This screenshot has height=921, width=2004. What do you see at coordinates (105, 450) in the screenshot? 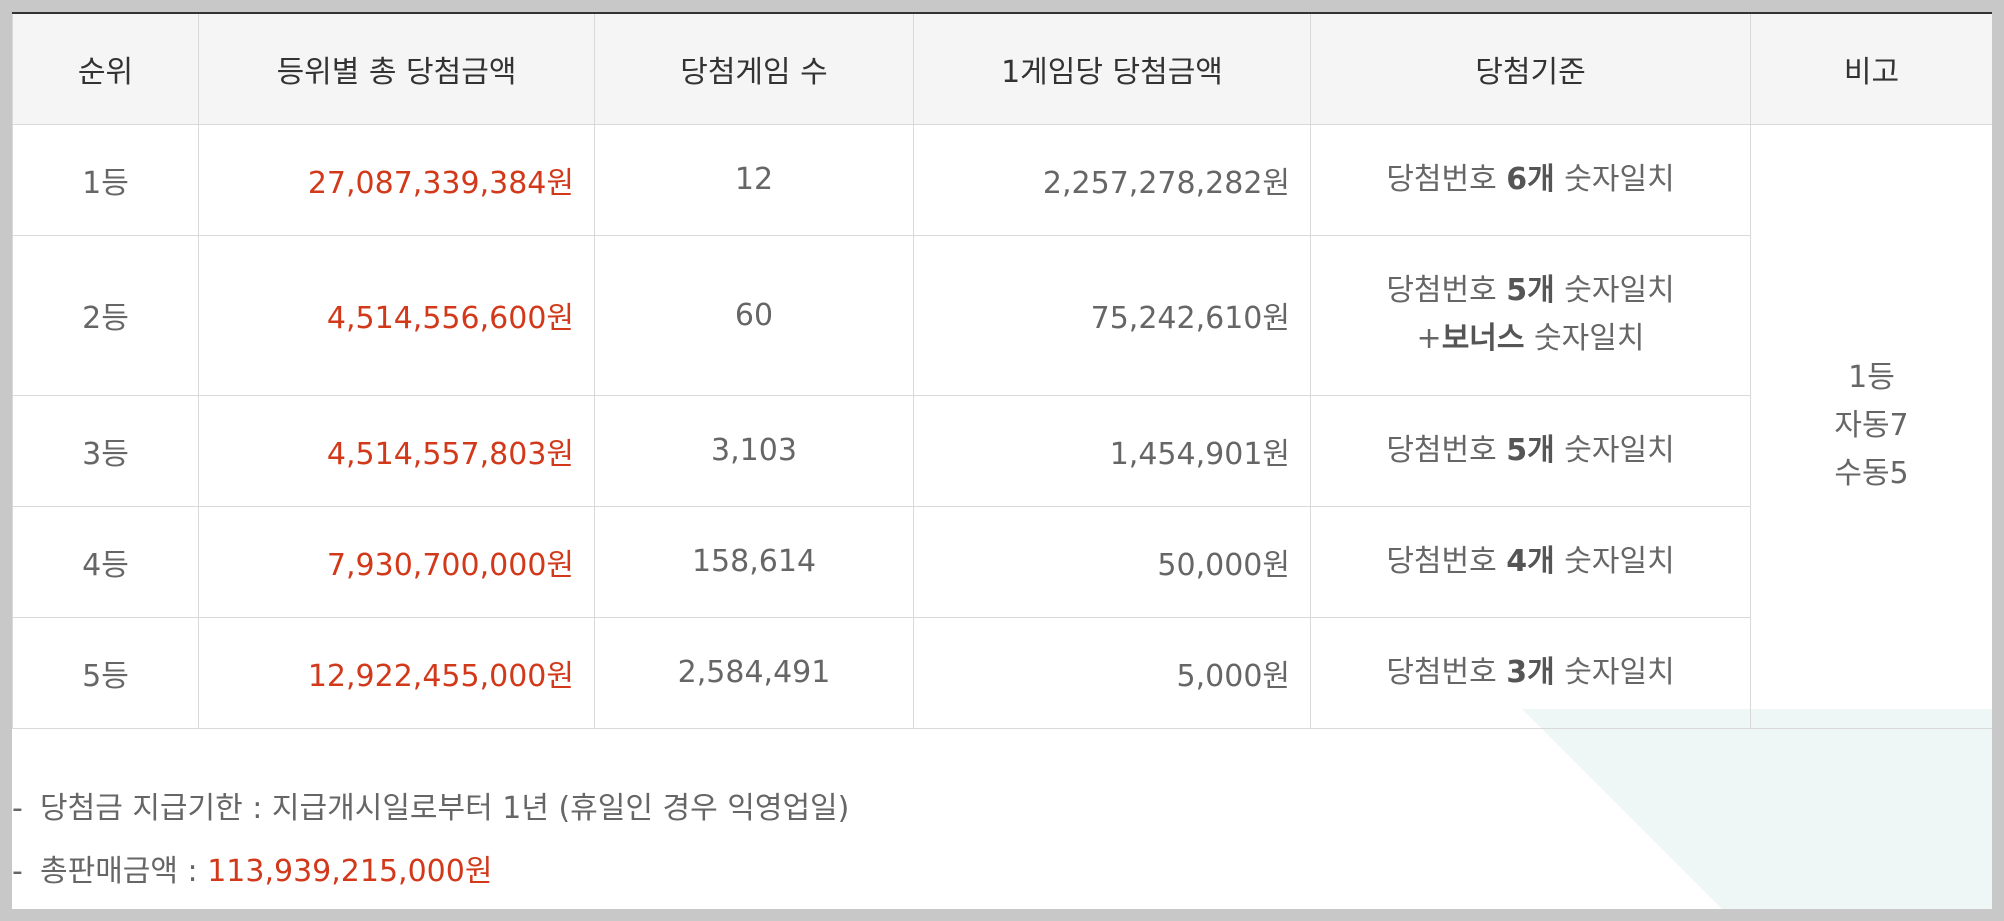
I see `rank-cell: 3등` at bounding box center [105, 450].